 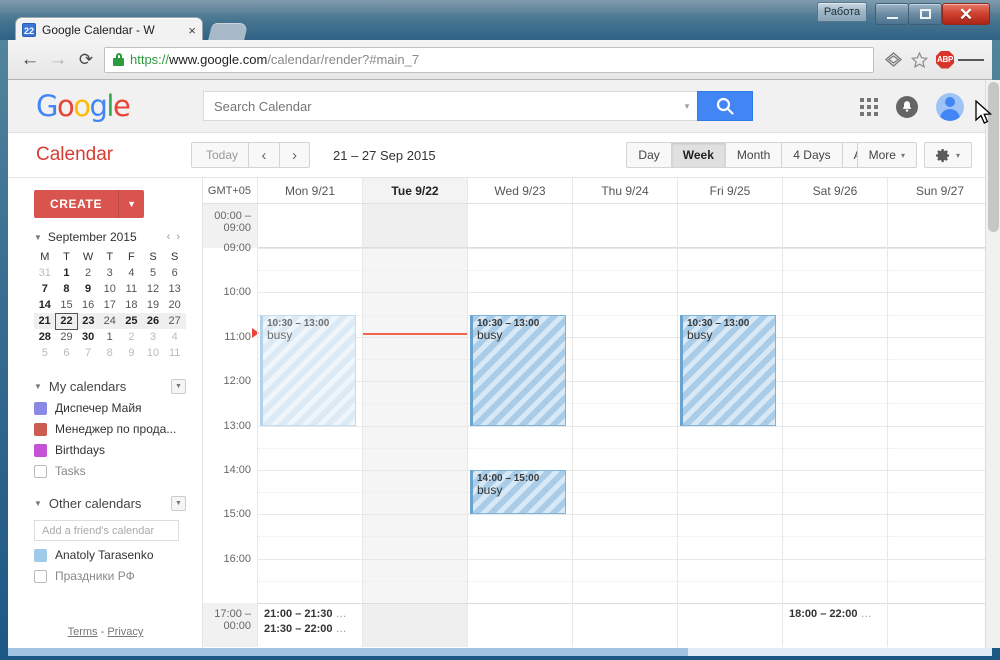 What do you see at coordinates (178, 503) in the screenshot?
I see `other-calendars-options-icon: ▼` at bounding box center [178, 503].